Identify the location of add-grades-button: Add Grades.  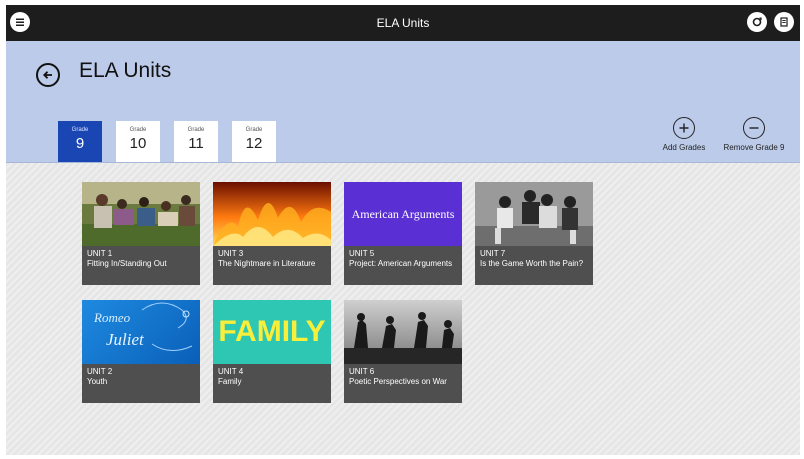
(684, 134).